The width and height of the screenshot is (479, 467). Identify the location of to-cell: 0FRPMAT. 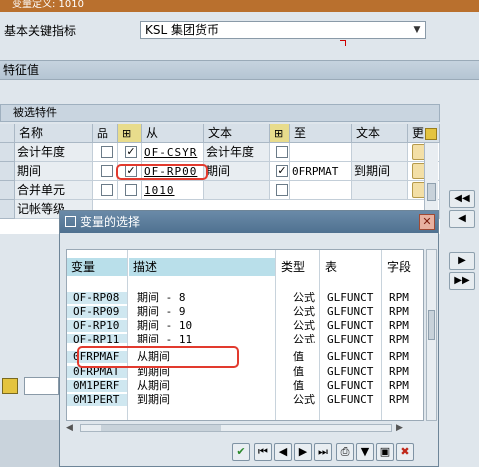
(321, 171).